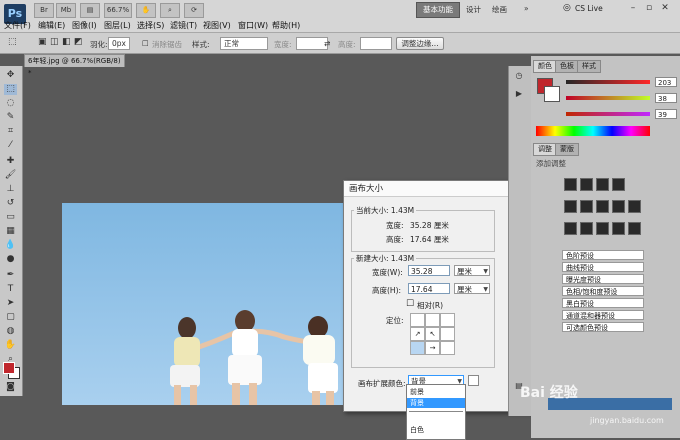 This screenshot has width=680, height=440. Describe the element at coordinates (118, 10) in the screenshot. I see `zoom-level: 66.7%` at that location.